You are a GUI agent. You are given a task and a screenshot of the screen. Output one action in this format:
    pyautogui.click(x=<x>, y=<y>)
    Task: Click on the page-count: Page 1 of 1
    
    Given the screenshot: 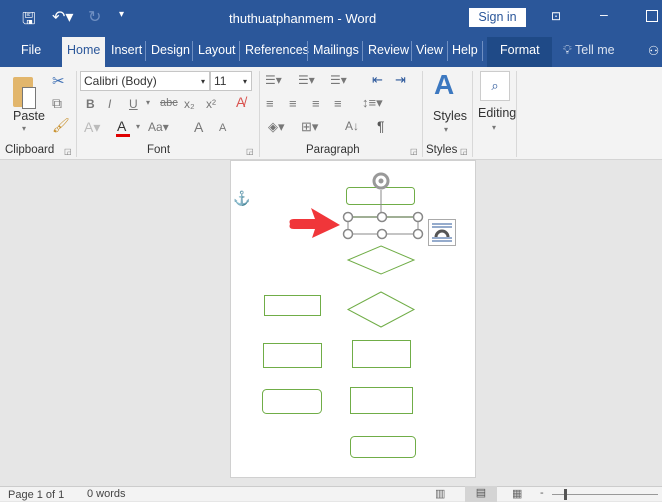 What is the action you would take?
    pyautogui.click(x=36, y=495)
    